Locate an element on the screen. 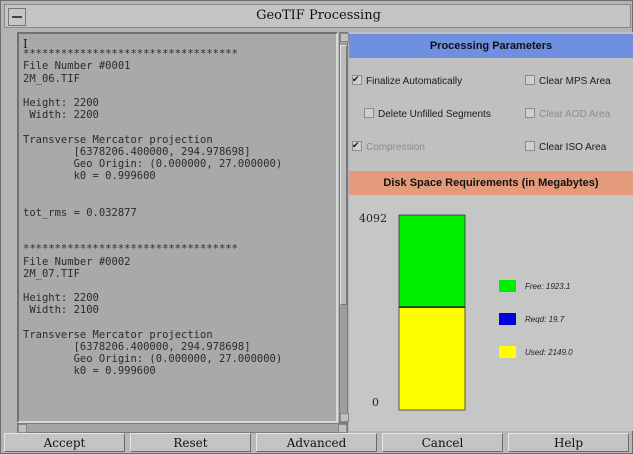 The image size is (633, 454). checkbox-label: Clear ISO Area is located at coordinates (573, 147).